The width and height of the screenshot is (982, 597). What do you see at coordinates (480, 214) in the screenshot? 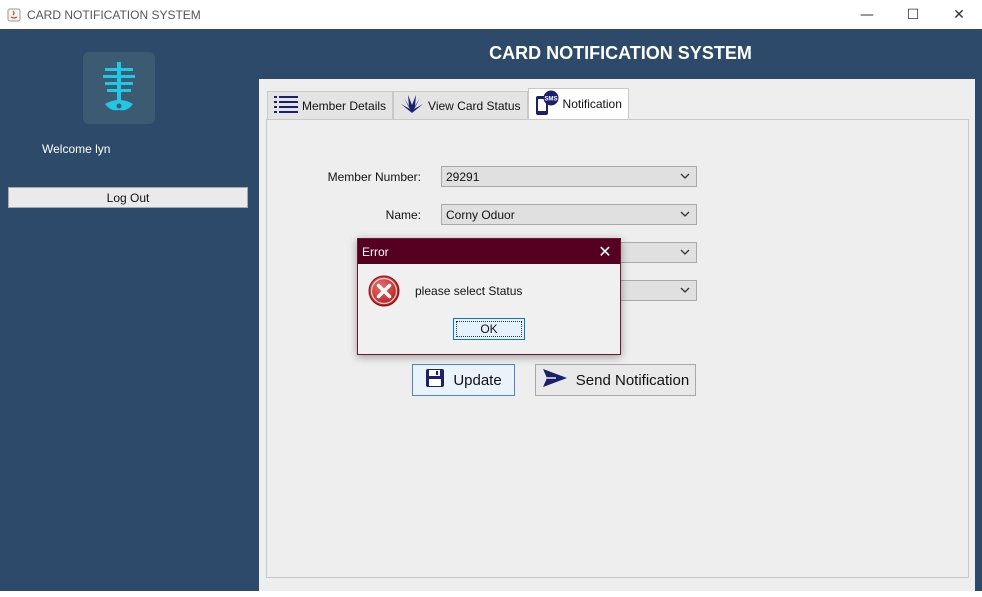
I see `combo-value: Corny Oduor` at bounding box center [480, 214].